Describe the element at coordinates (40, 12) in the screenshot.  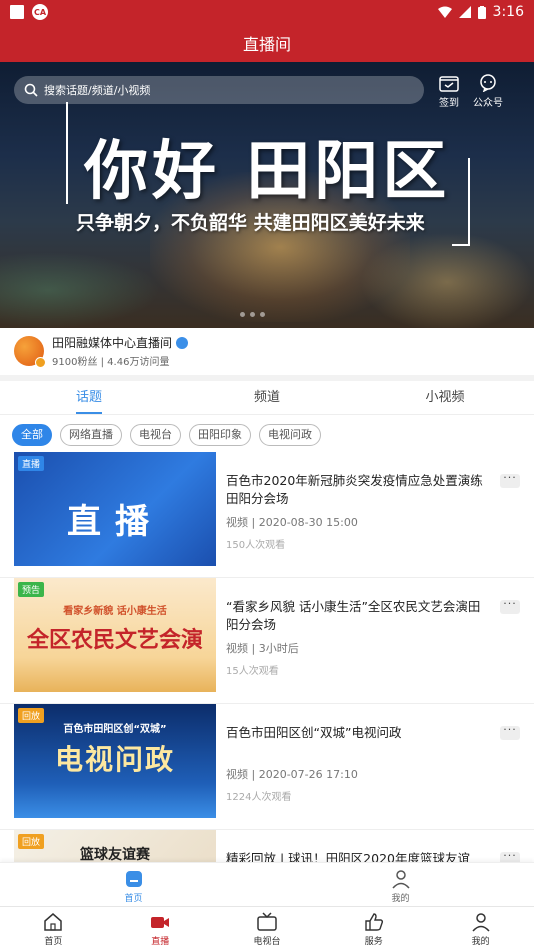
I see `app-badge-icon: CA` at that location.